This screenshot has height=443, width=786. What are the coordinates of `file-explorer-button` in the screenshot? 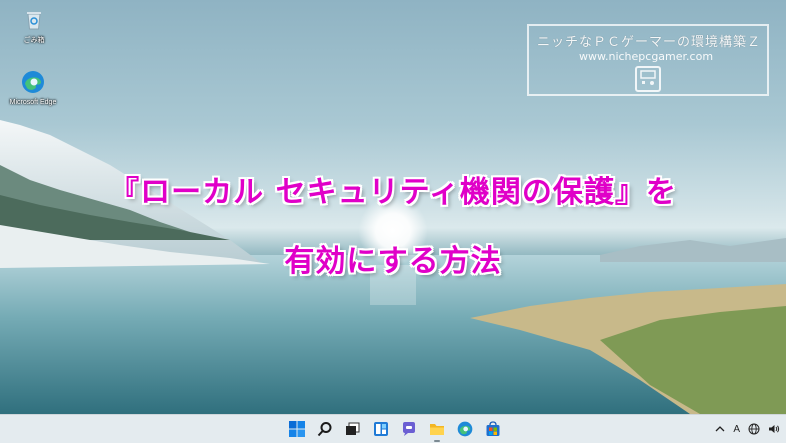 It's located at (437, 430).